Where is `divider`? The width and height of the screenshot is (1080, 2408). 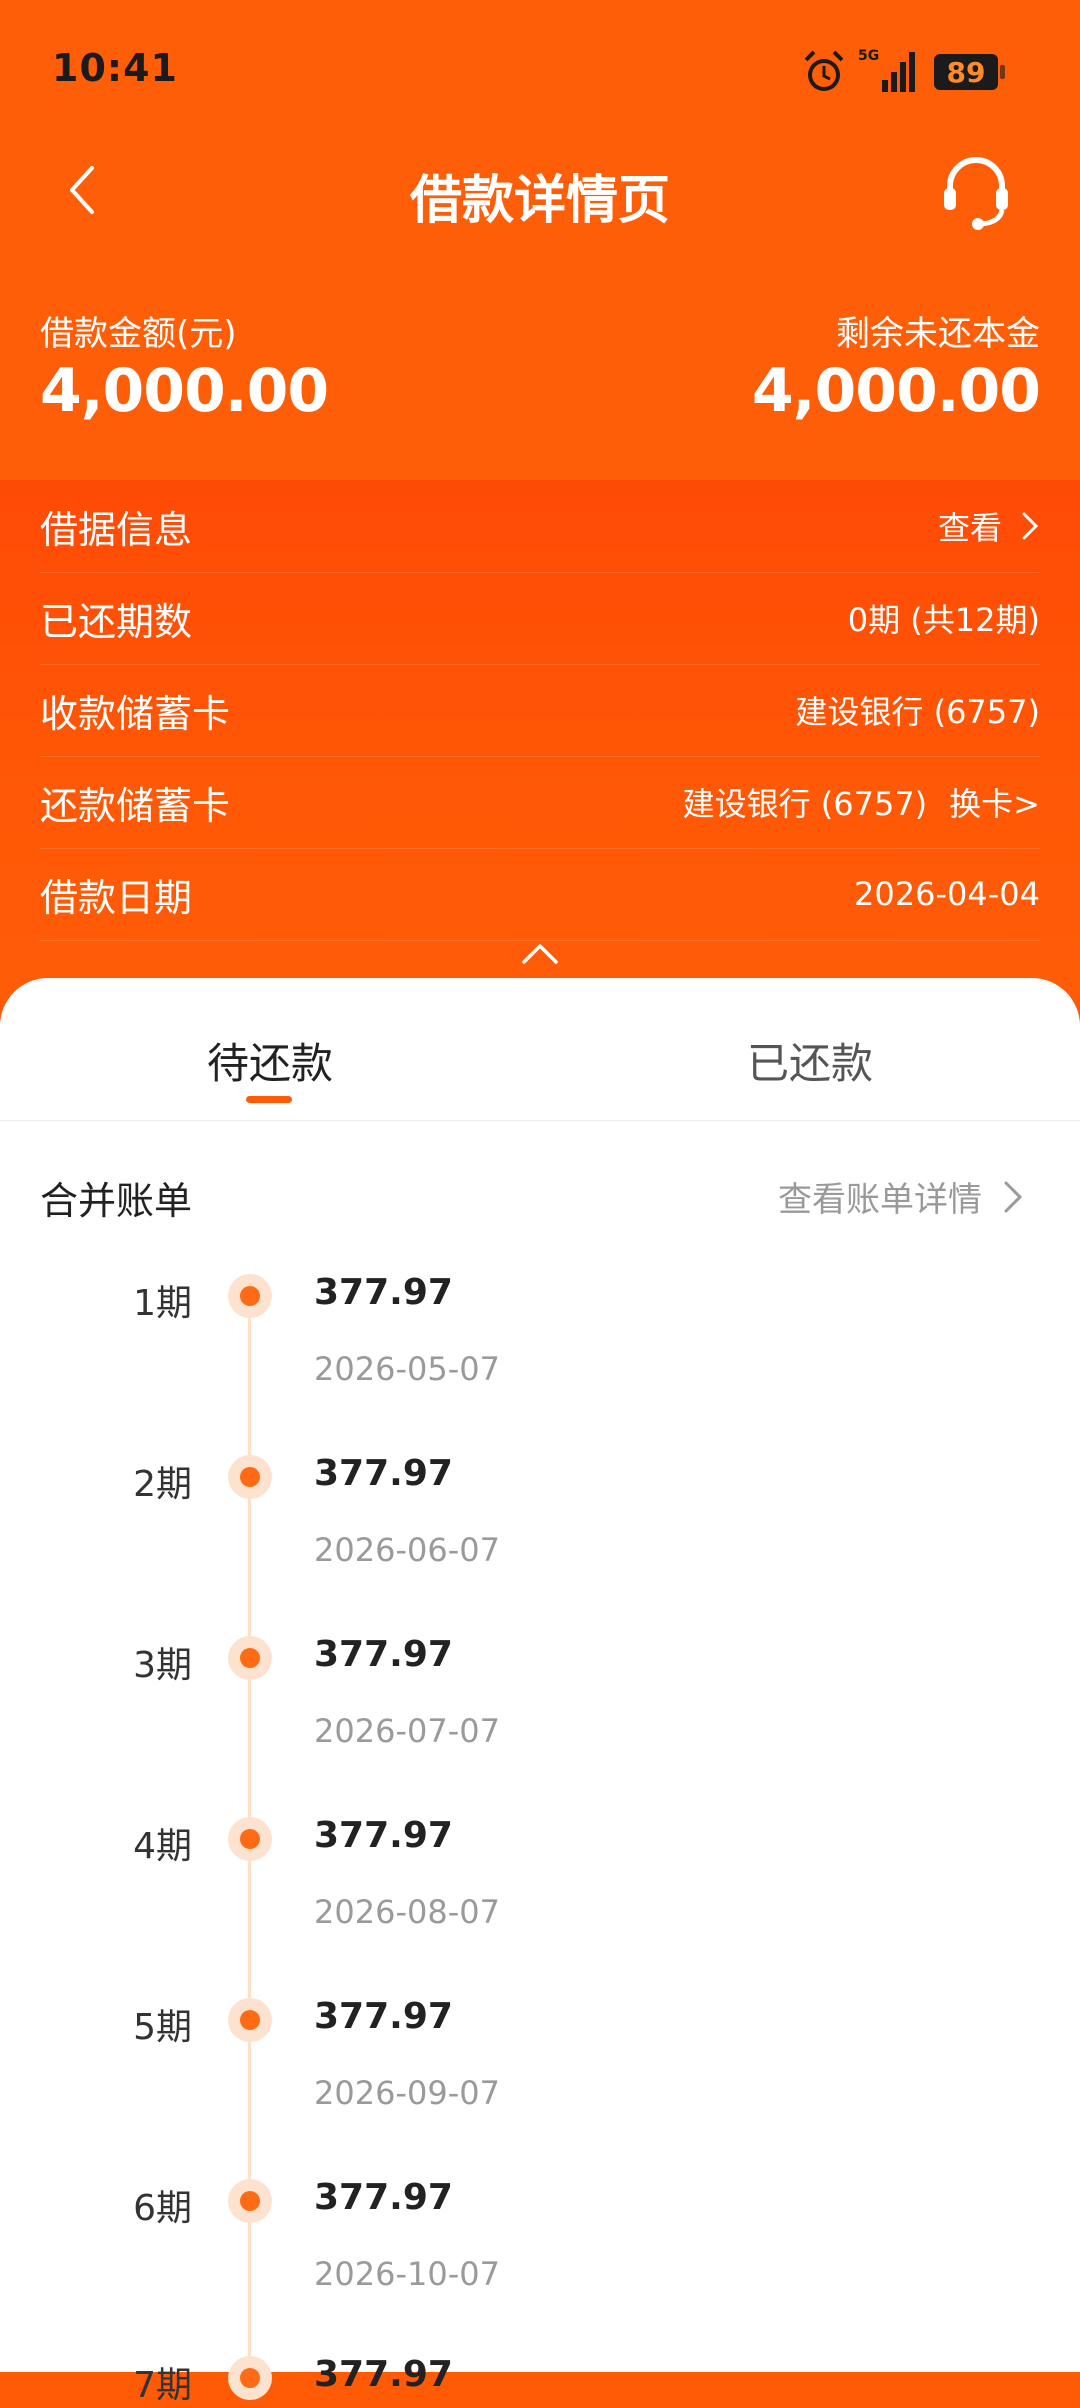
divider is located at coordinates (540, 1120).